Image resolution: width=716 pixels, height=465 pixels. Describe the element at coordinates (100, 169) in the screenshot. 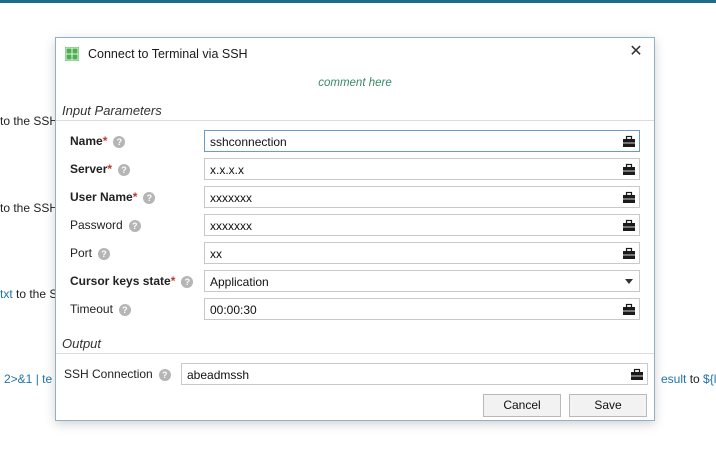

I see `field-server-label: Server*?` at that location.